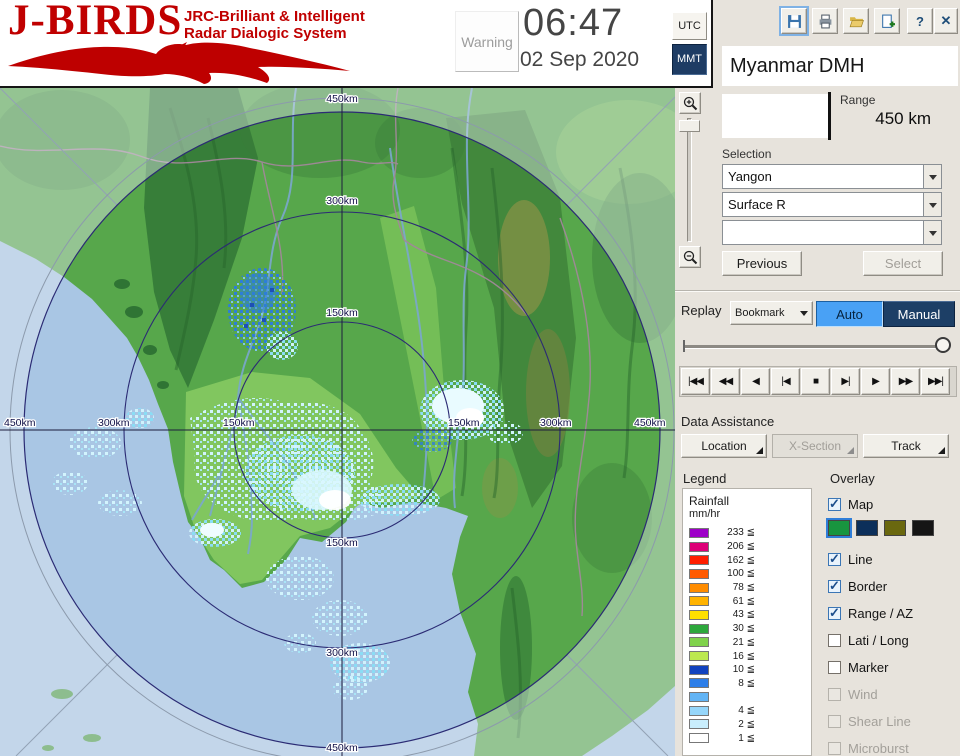 This screenshot has height=756, width=960. Describe the element at coordinates (817, 291) in the screenshot. I see `panel-divider` at that location.